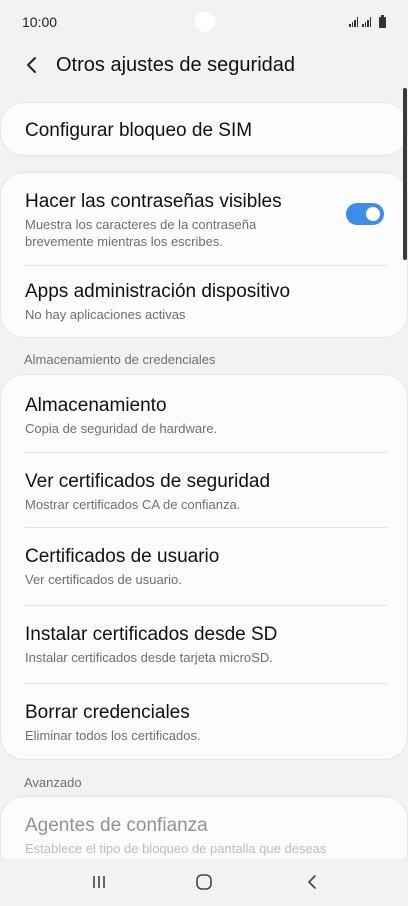 The image size is (408, 906). What do you see at coordinates (40, 22) in the screenshot?
I see `status-time: 10:00` at bounding box center [40, 22].